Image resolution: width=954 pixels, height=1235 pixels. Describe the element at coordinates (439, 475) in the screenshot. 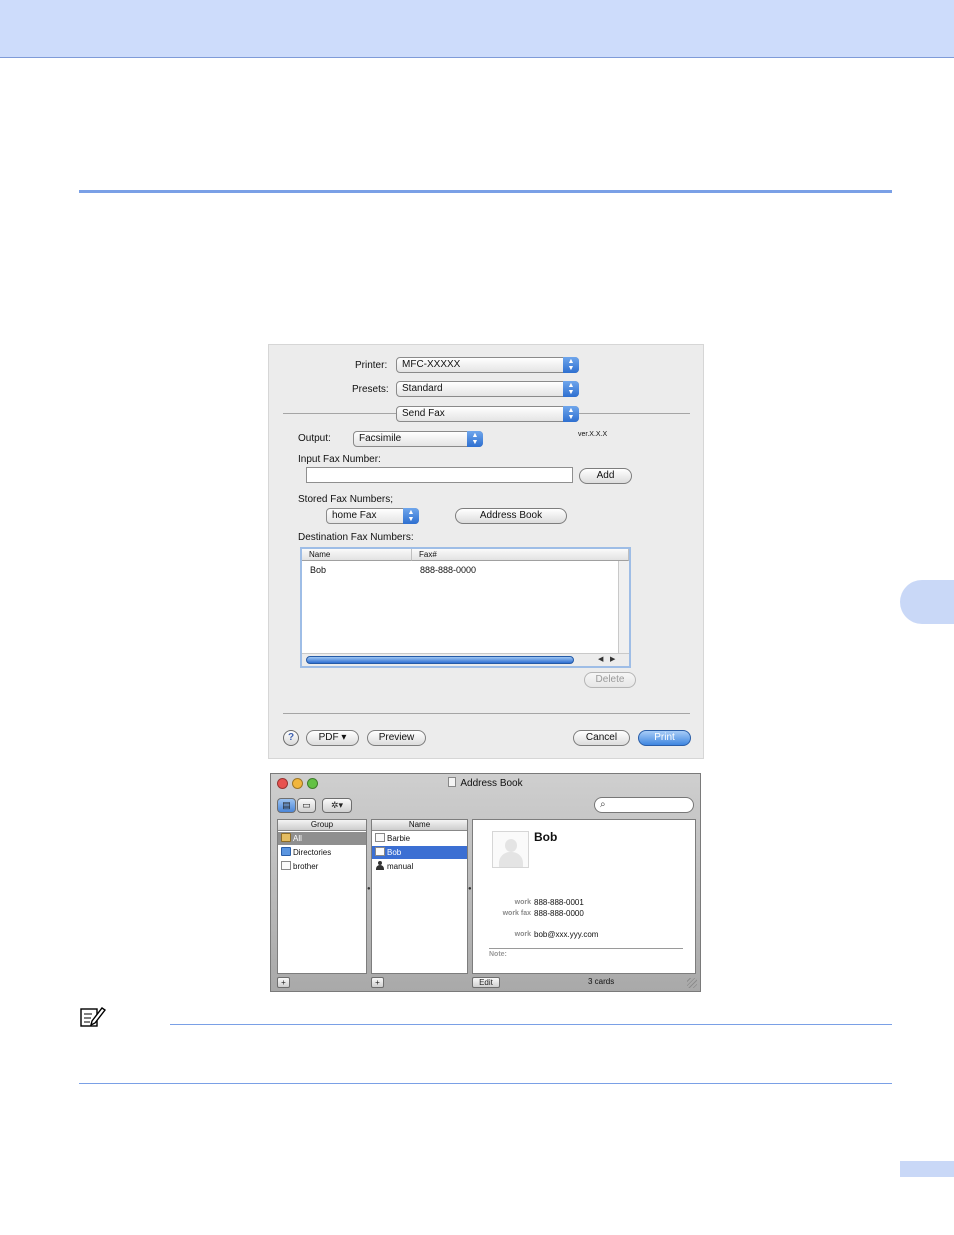

I see `fax-number-input` at that location.